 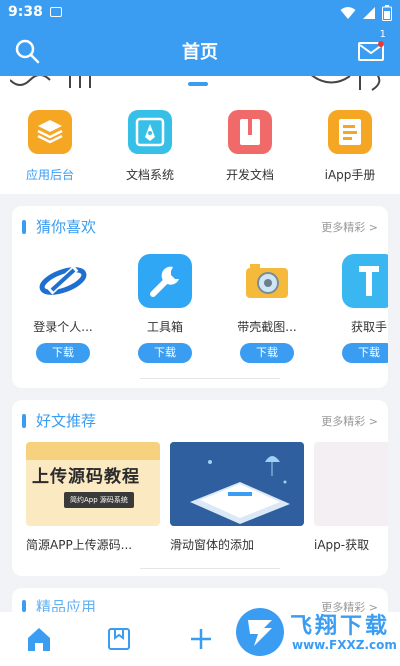 What do you see at coordinates (387, 13) in the screenshot?
I see `battery-icon` at bounding box center [387, 13].